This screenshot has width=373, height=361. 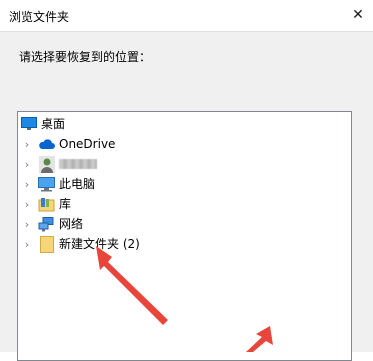 What do you see at coordinates (77, 184) in the screenshot?
I see `tree-item-label: 此电脑` at bounding box center [77, 184].